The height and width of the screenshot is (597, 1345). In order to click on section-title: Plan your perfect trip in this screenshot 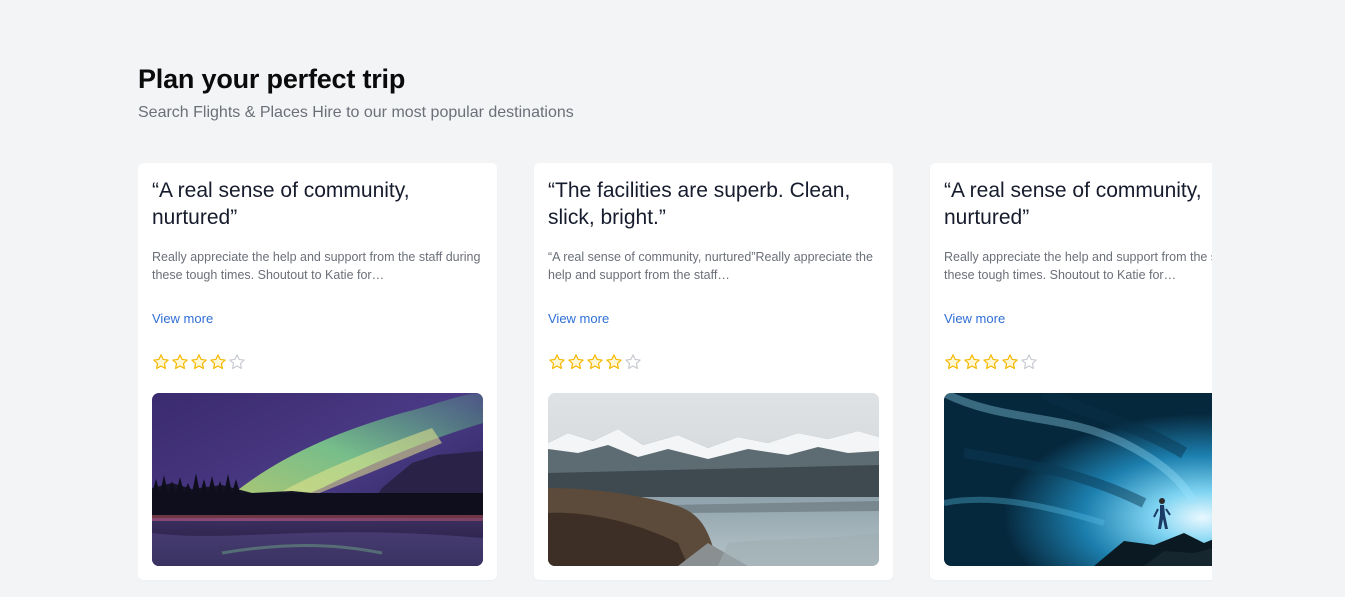, I will do `click(272, 79)`.